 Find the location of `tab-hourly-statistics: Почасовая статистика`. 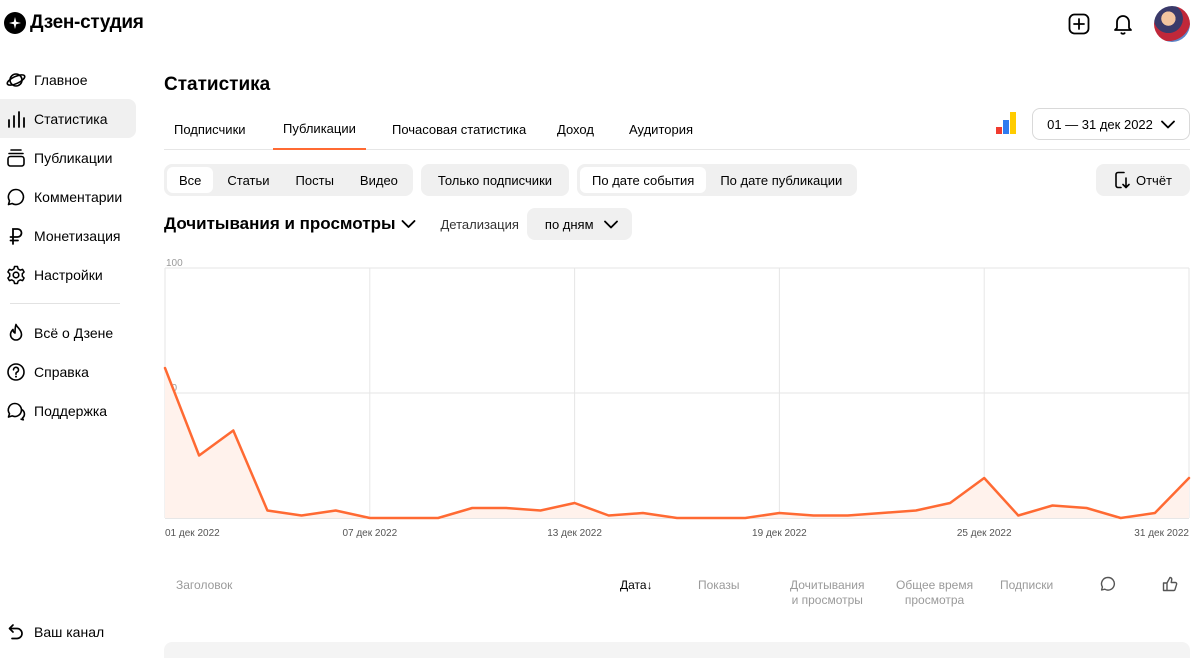

tab-hourly-statistics: Почасовая статистика is located at coordinates (459, 129).